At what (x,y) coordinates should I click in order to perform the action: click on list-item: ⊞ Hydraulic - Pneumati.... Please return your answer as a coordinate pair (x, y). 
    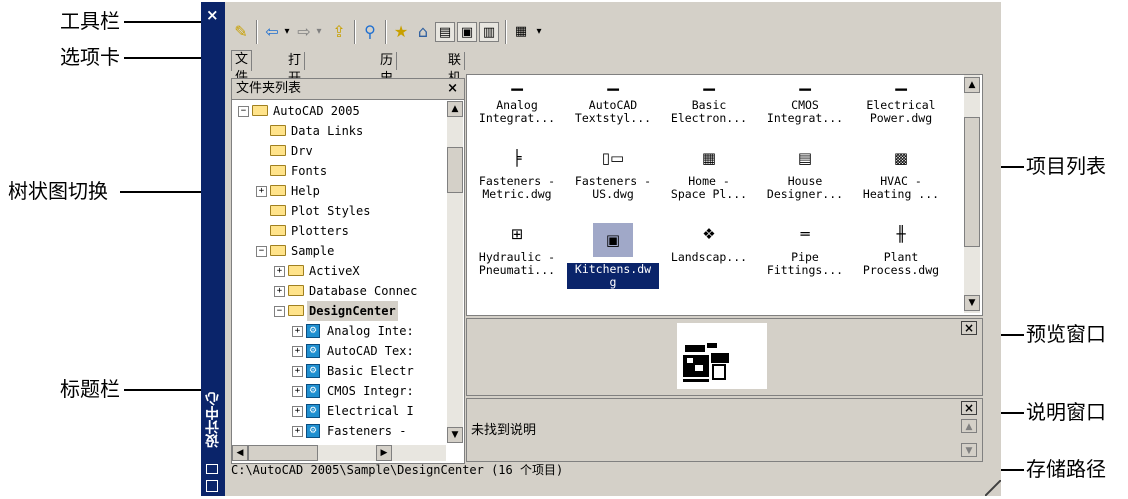
    Looking at the image, I should click on (517, 250).